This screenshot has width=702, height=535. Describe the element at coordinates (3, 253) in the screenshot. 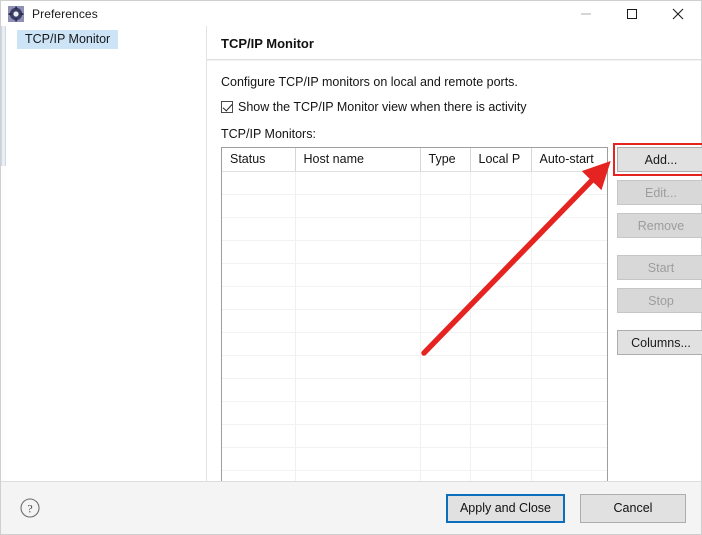

I see `sidebar-scrollbar` at that location.